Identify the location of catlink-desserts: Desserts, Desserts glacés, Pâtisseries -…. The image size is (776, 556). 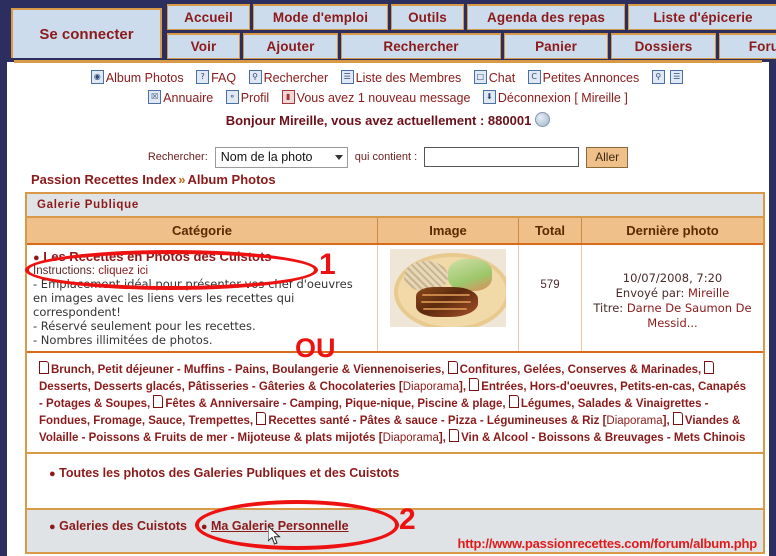
(217, 387).